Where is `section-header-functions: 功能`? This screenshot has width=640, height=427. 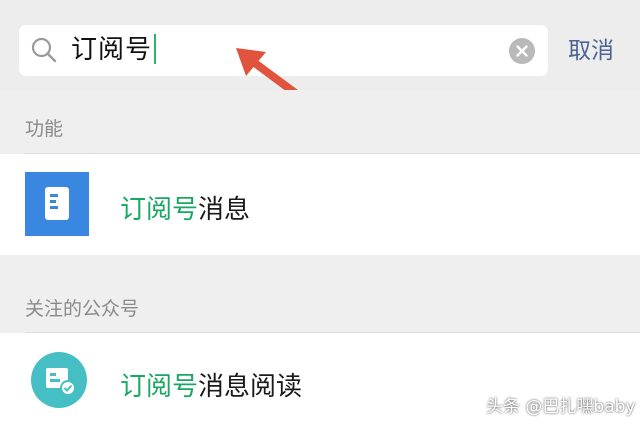 section-header-functions: 功能 is located at coordinates (320, 122).